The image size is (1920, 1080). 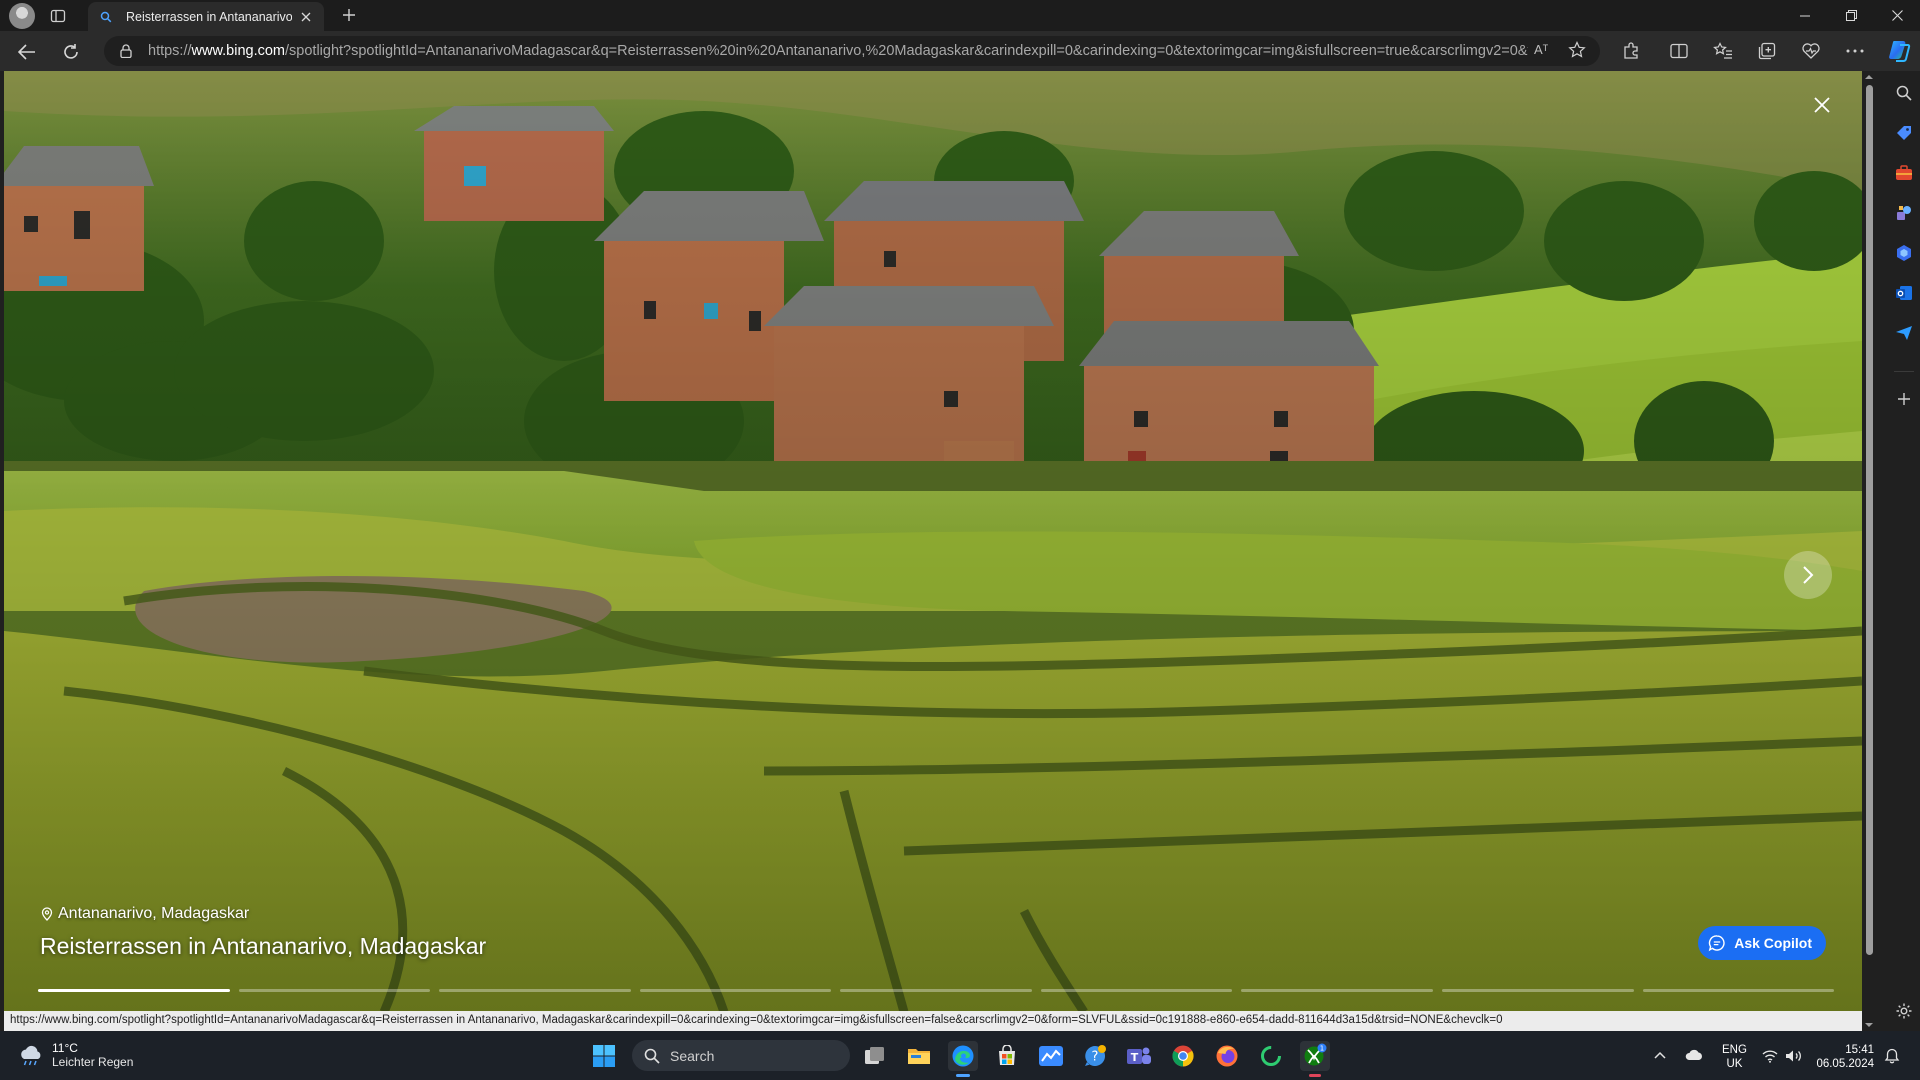 What do you see at coordinates (65, 1048) in the screenshot?
I see `weather-temperature: 11°C` at bounding box center [65, 1048].